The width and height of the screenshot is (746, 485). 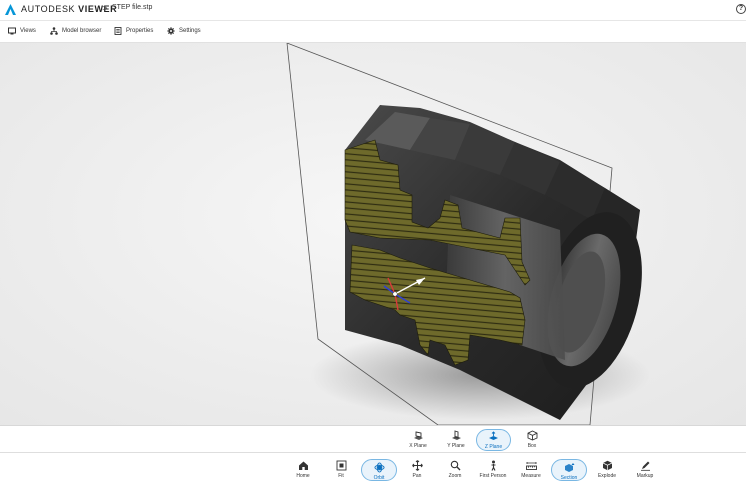 I want to click on breadcrumb-arrow-icon: >, so click(x=105, y=8).